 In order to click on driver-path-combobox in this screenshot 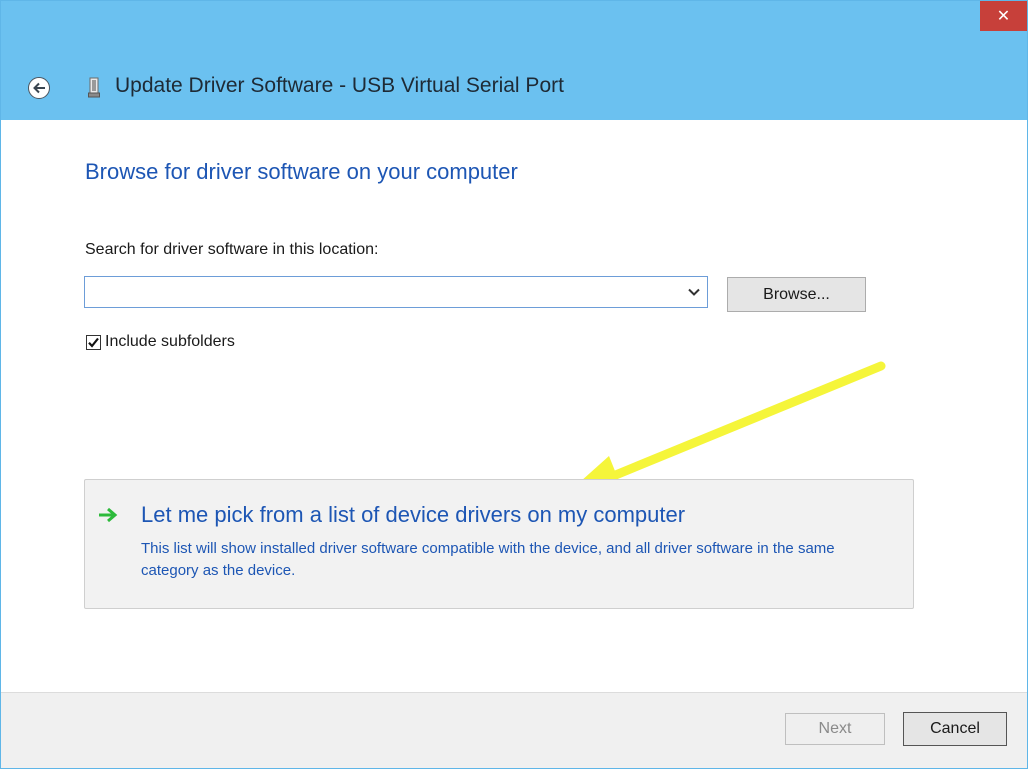, I will do `click(396, 292)`.